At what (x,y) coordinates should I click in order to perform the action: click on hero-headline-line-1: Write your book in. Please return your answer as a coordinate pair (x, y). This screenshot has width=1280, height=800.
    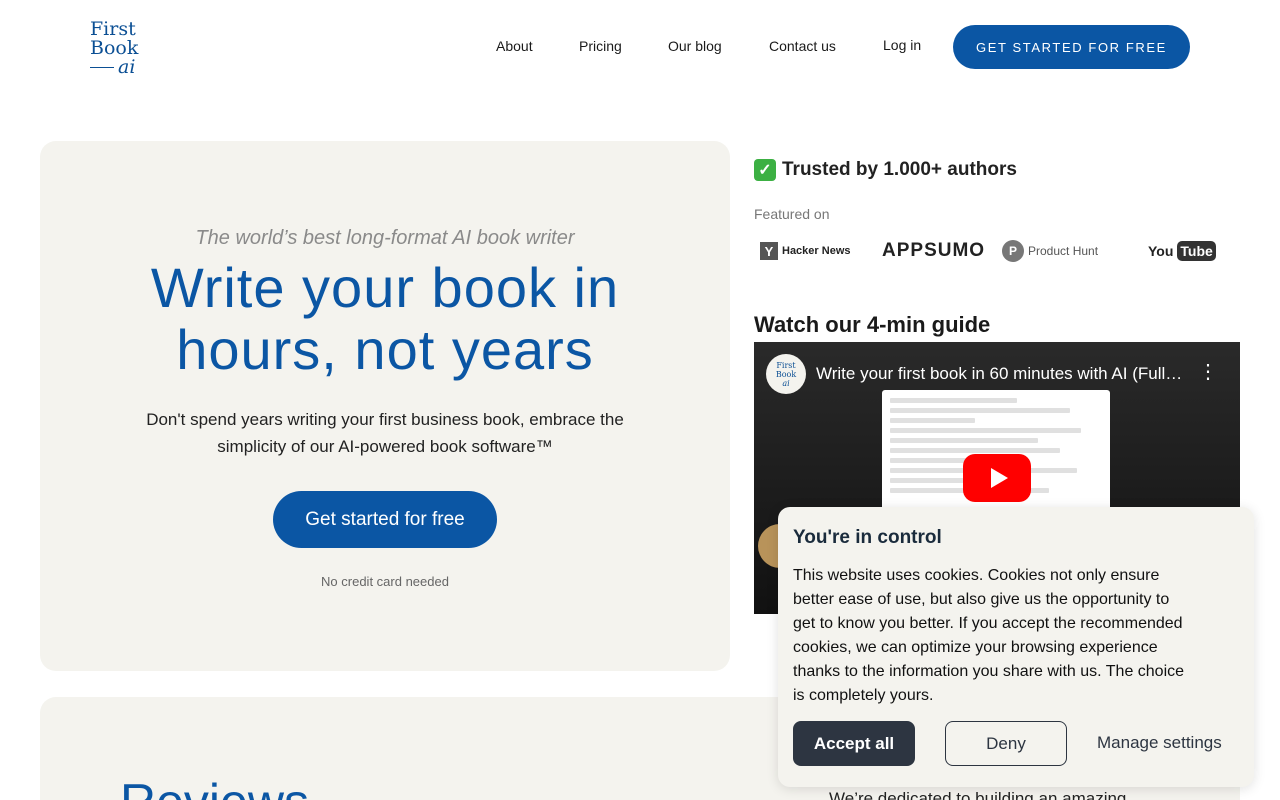
    Looking at the image, I should click on (385, 287).